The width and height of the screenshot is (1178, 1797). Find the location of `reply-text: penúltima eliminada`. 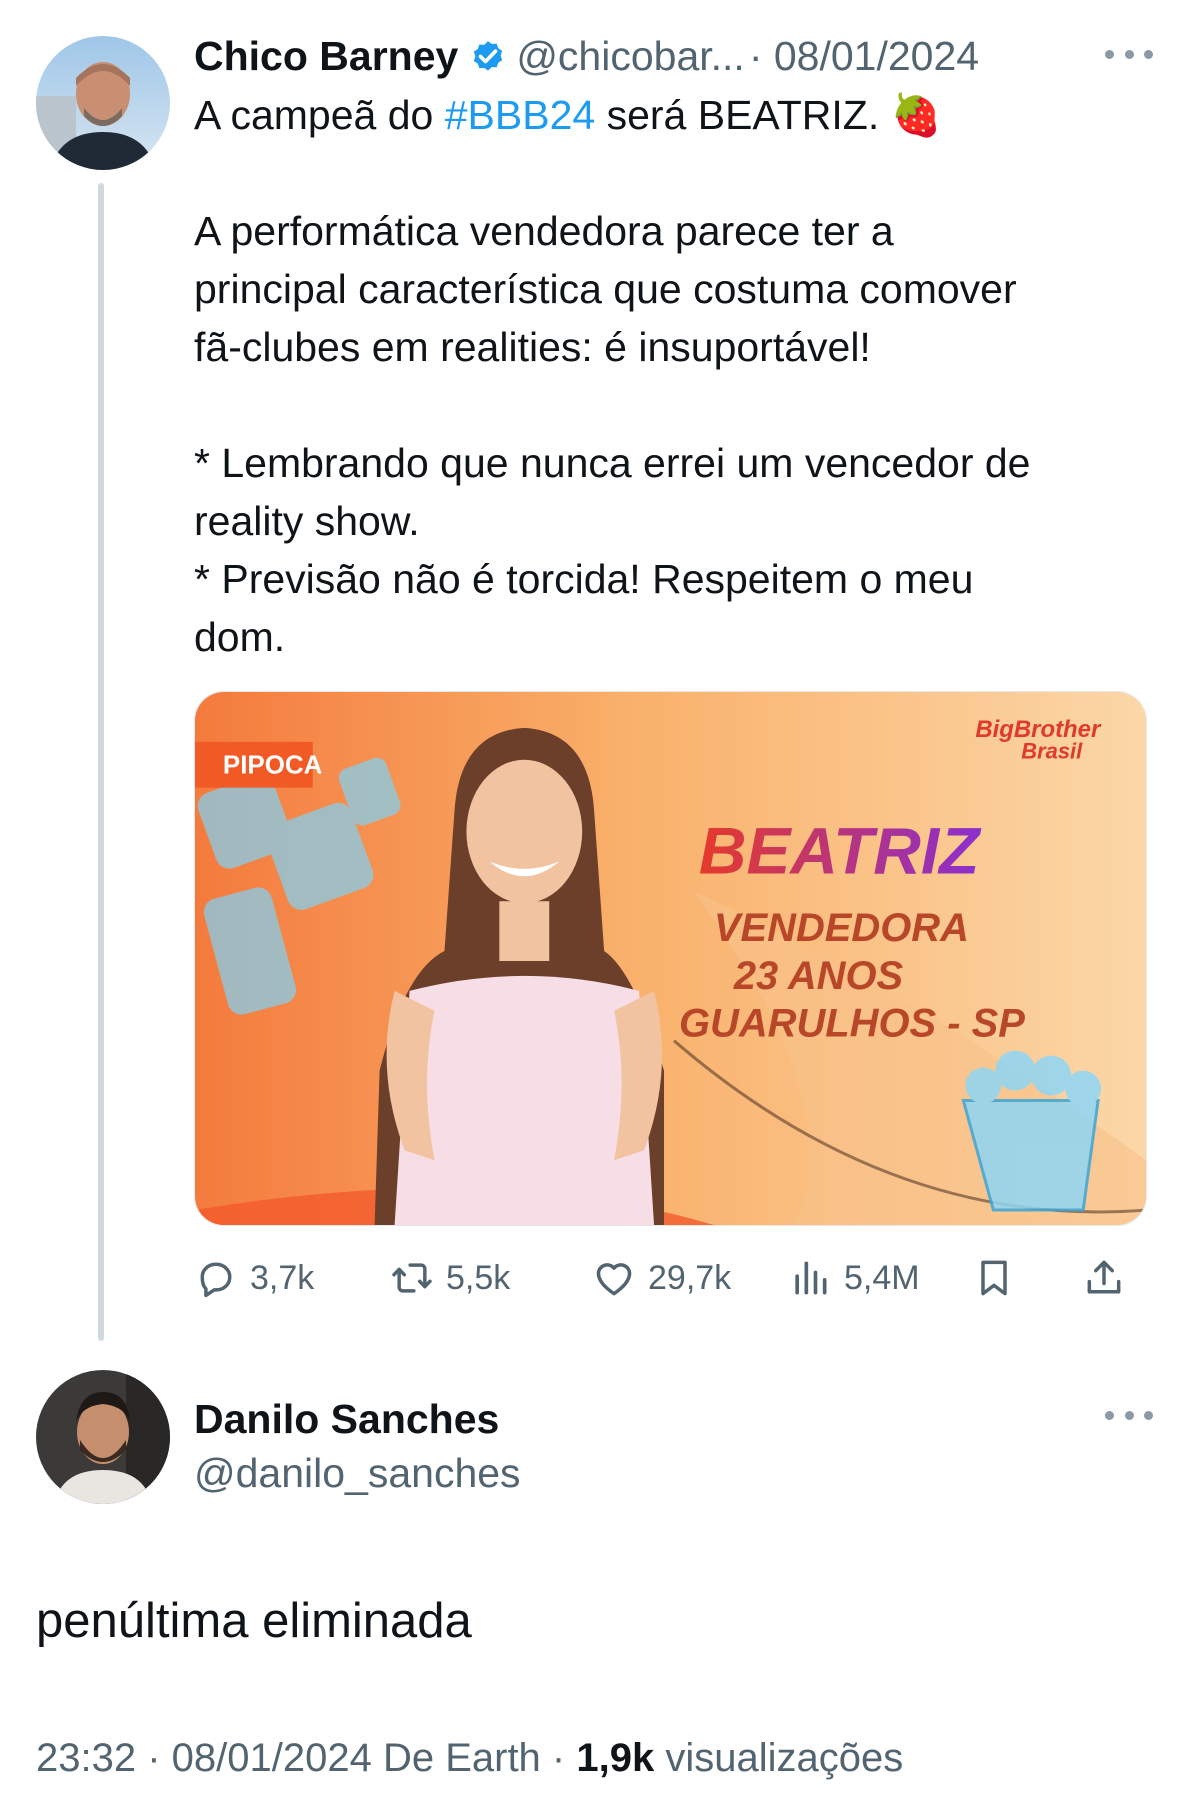

reply-text: penúltima eliminada is located at coordinates (254, 1621).